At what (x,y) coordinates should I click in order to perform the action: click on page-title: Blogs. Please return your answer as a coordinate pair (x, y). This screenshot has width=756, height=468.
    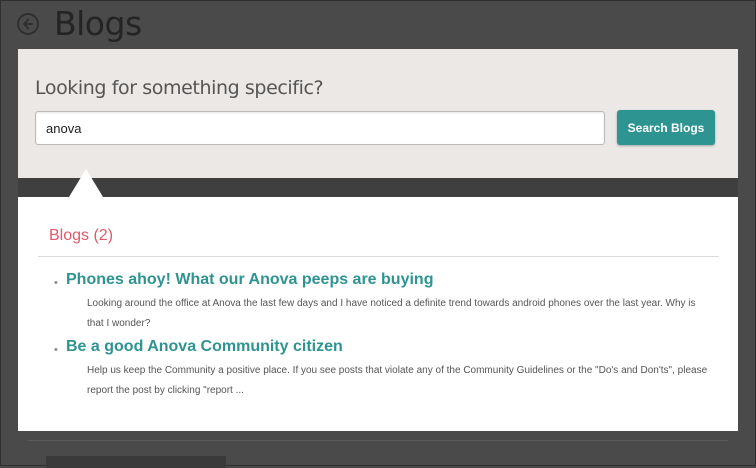
    Looking at the image, I should click on (98, 23).